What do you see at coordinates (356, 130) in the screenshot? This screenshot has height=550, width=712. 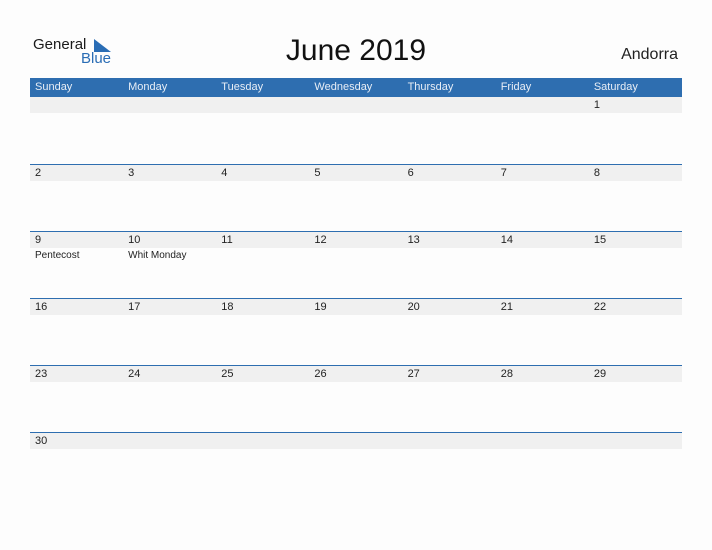 I see `week-row: 1` at bounding box center [356, 130].